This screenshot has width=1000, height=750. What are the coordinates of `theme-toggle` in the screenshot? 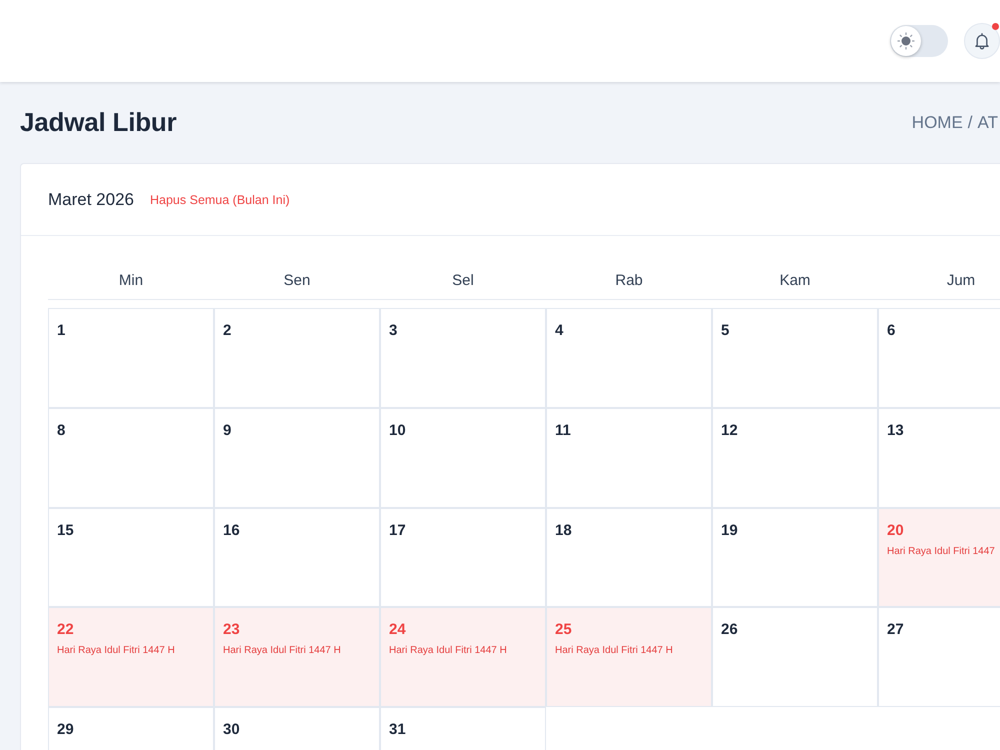 It's located at (919, 41).